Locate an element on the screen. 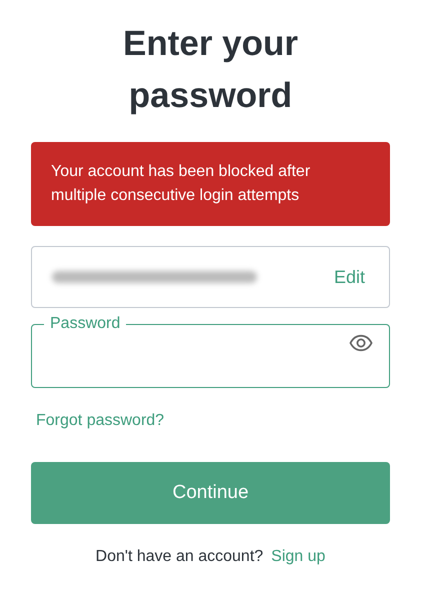  forgot-password-link: Forgot password? is located at coordinates (100, 421).